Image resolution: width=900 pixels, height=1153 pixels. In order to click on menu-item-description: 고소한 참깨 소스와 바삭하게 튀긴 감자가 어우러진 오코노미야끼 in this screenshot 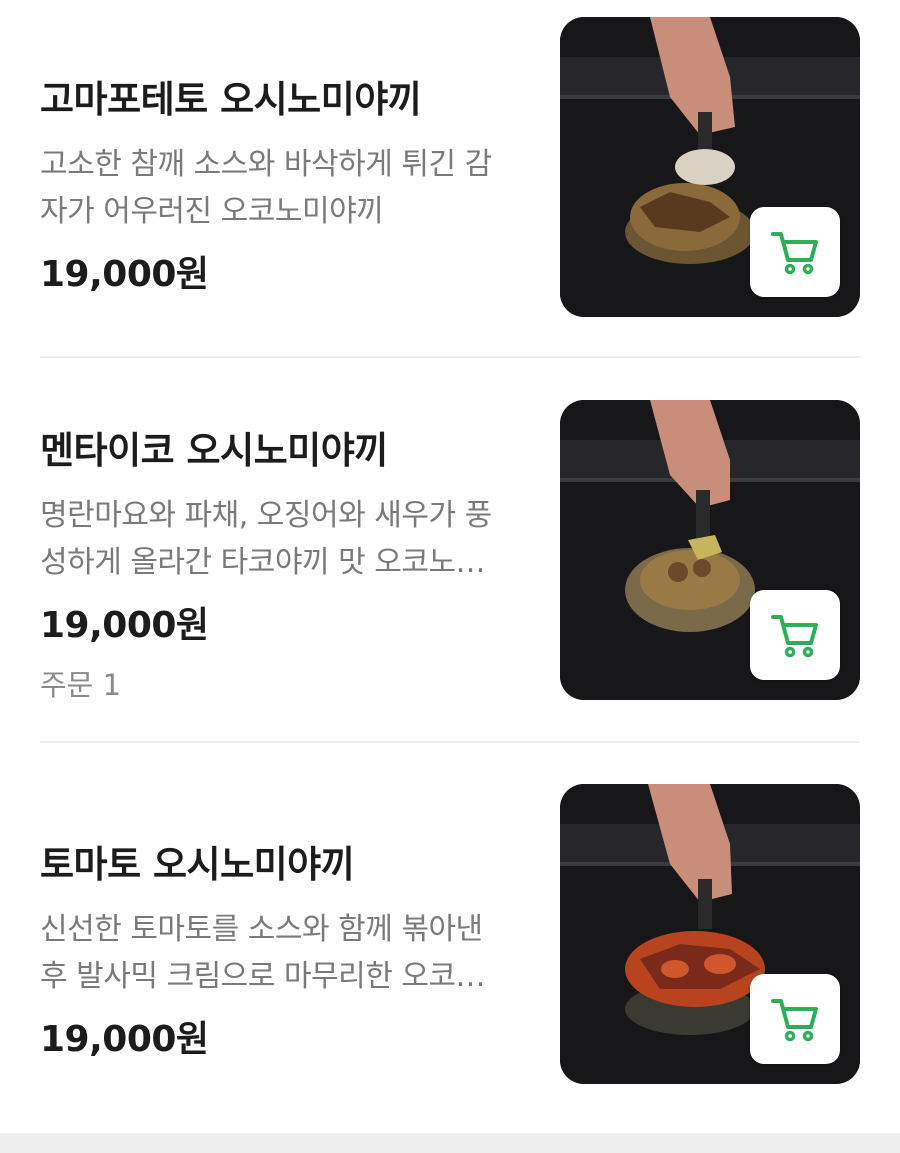, I will do `click(266, 188)`.